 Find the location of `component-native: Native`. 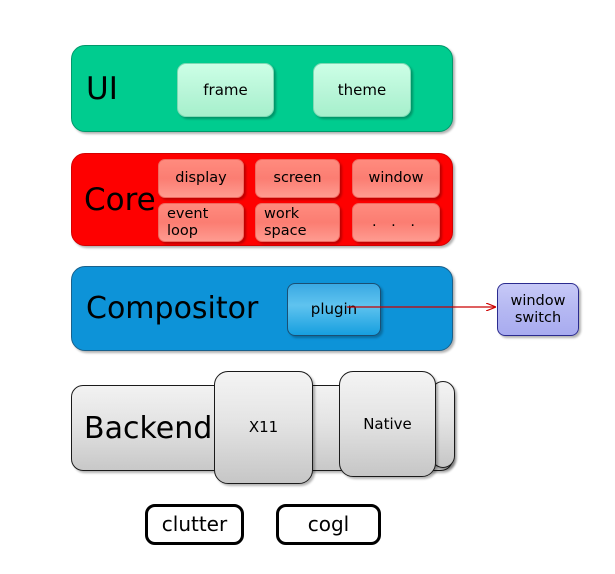

component-native: Native is located at coordinates (387, 424).